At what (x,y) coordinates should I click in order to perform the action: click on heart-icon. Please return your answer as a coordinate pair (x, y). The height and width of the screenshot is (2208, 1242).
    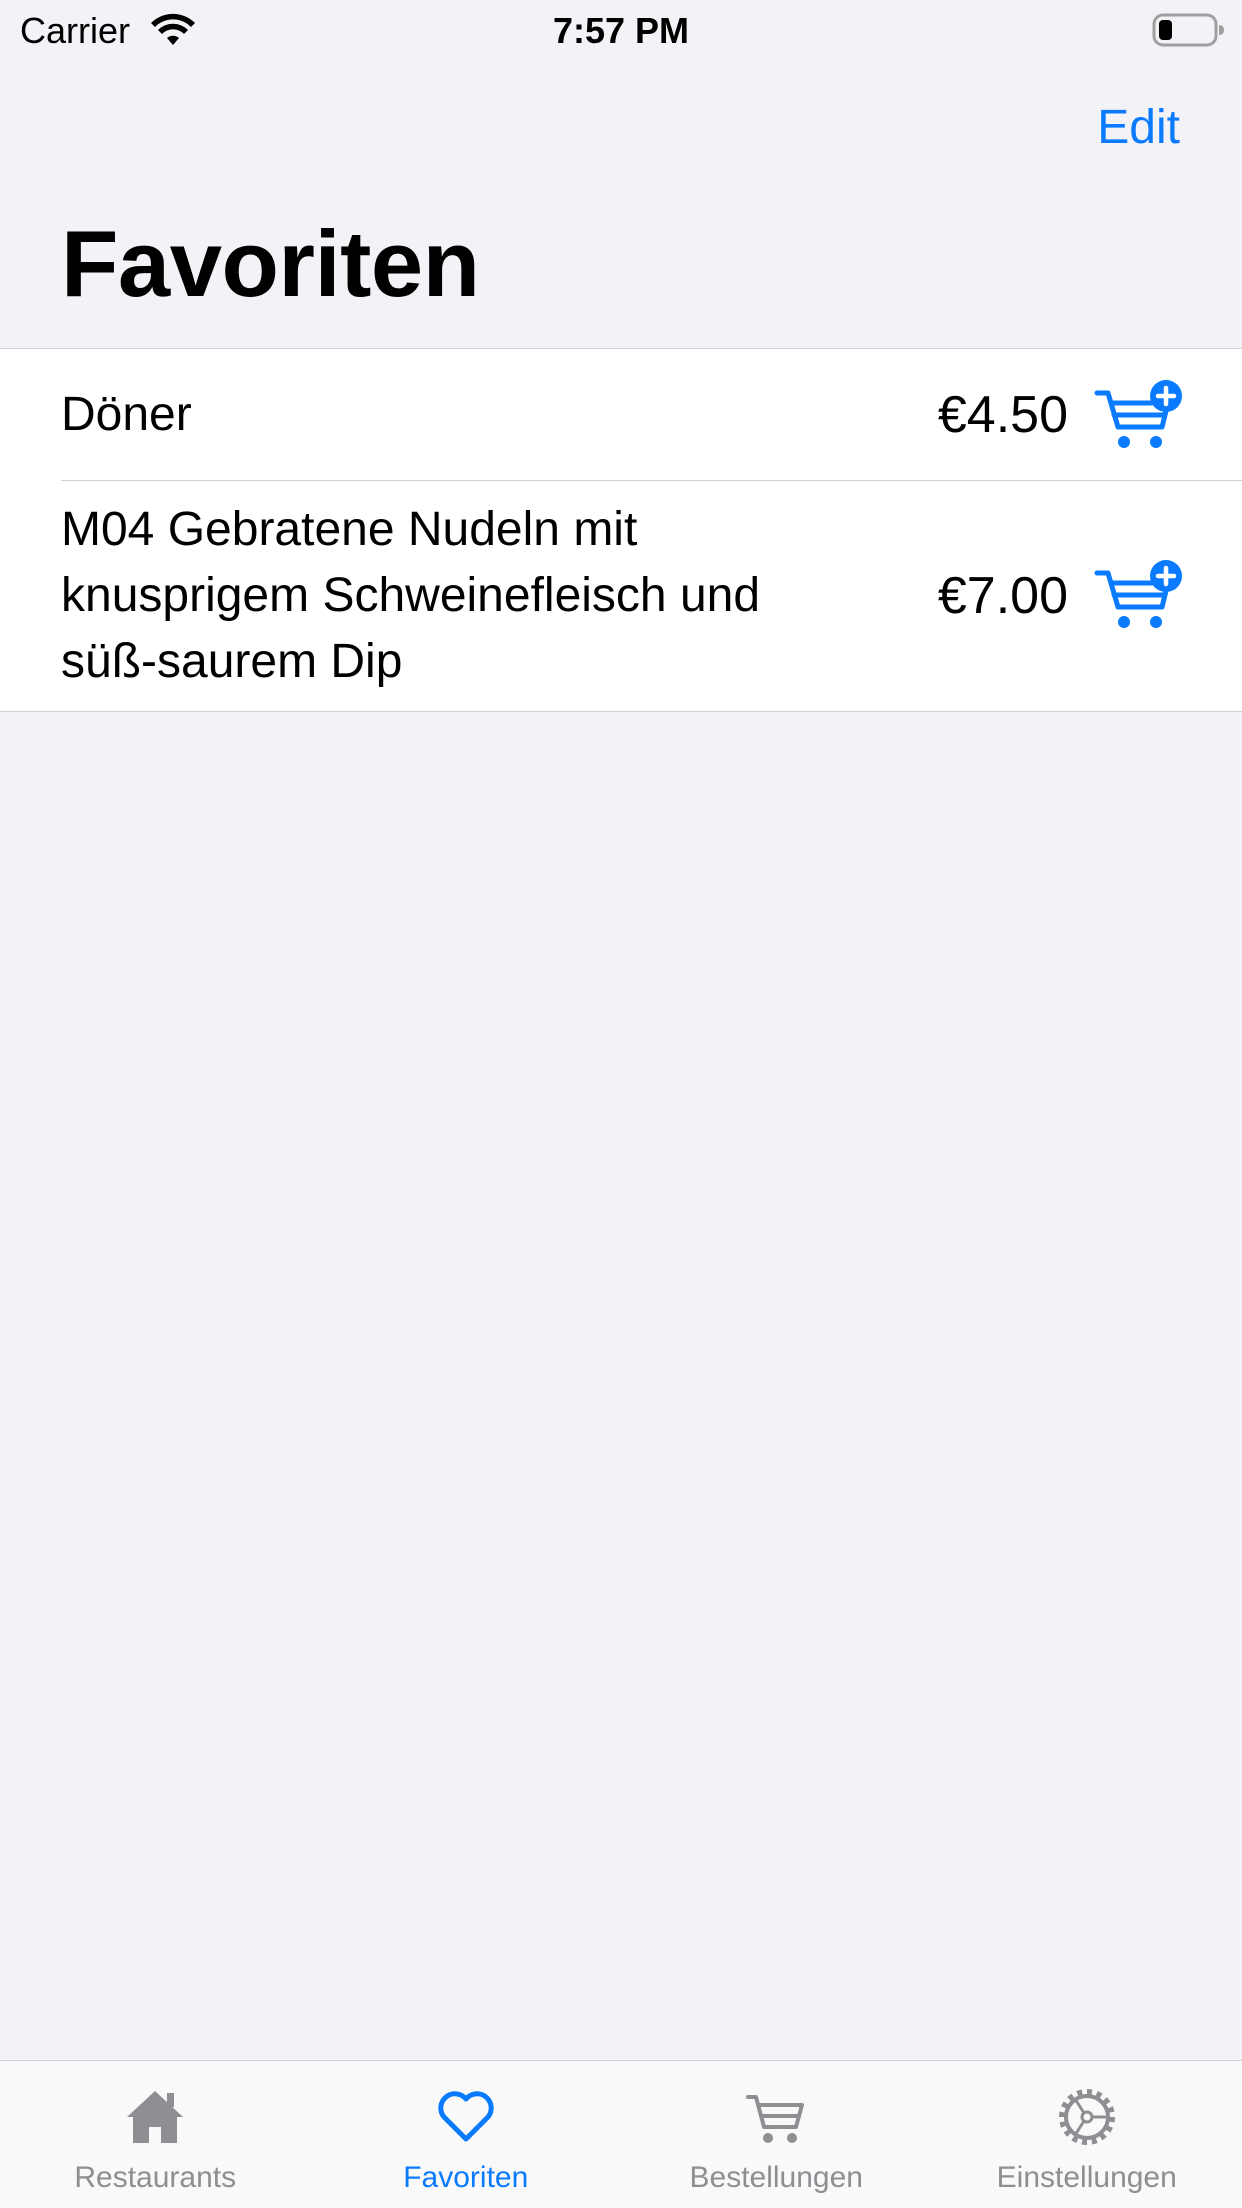
    Looking at the image, I should click on (466, 2116).